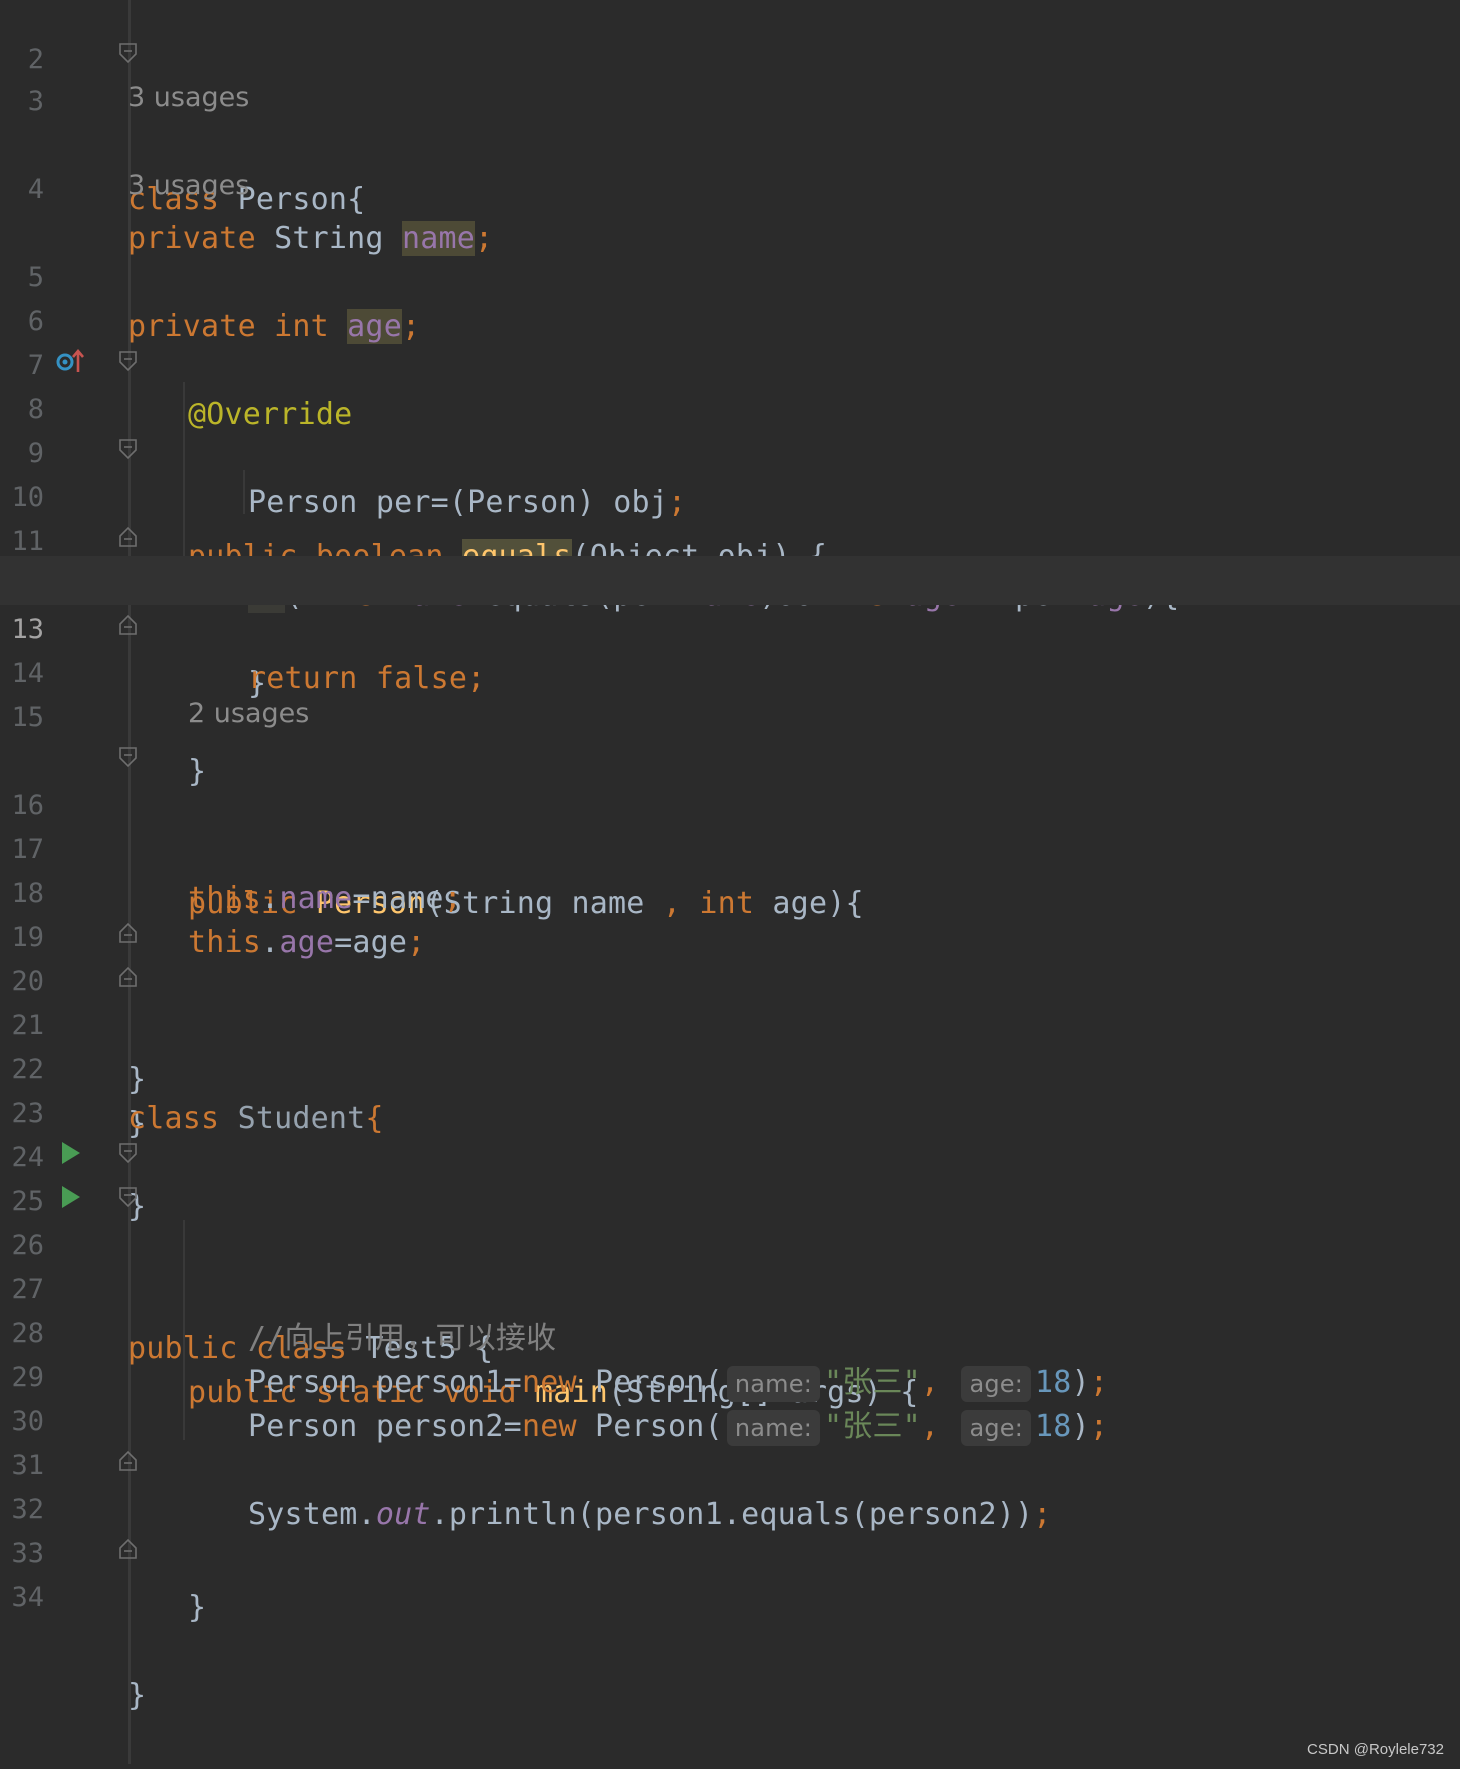  I want to click on code-line: 7 @Override, so click(730, 362).